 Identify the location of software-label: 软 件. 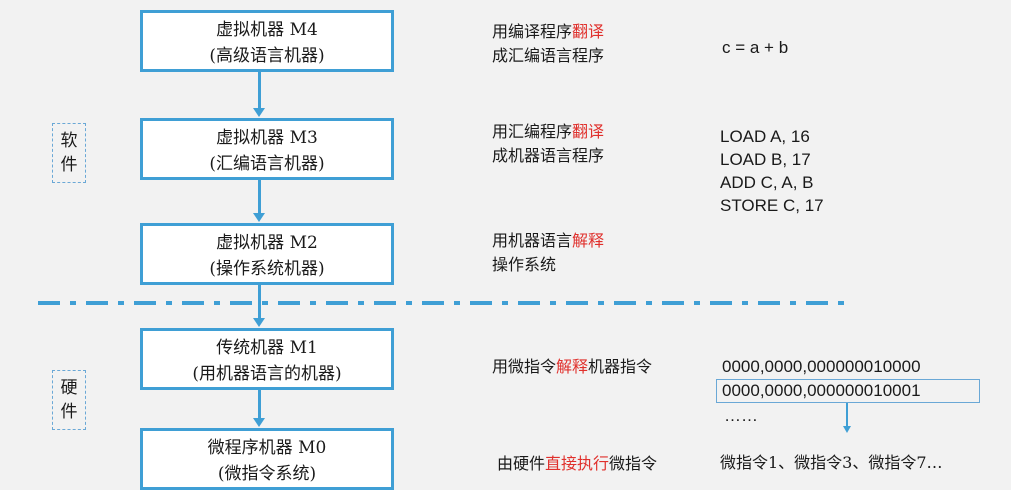
(69, 153).